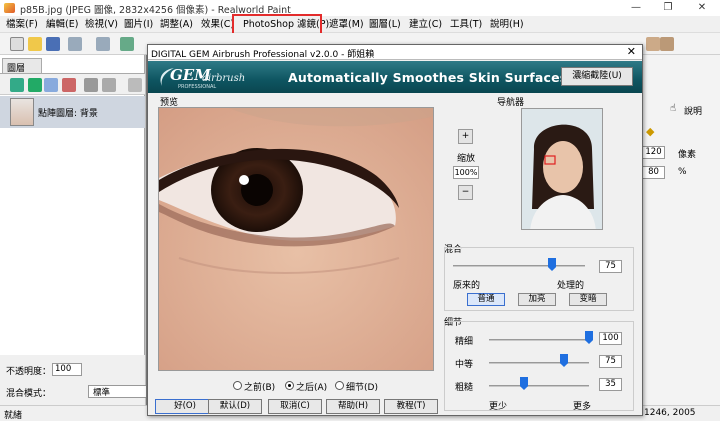  Describe the element at coordinates (17, 44) in the screenshot. I see `new-file-icon` at that location.